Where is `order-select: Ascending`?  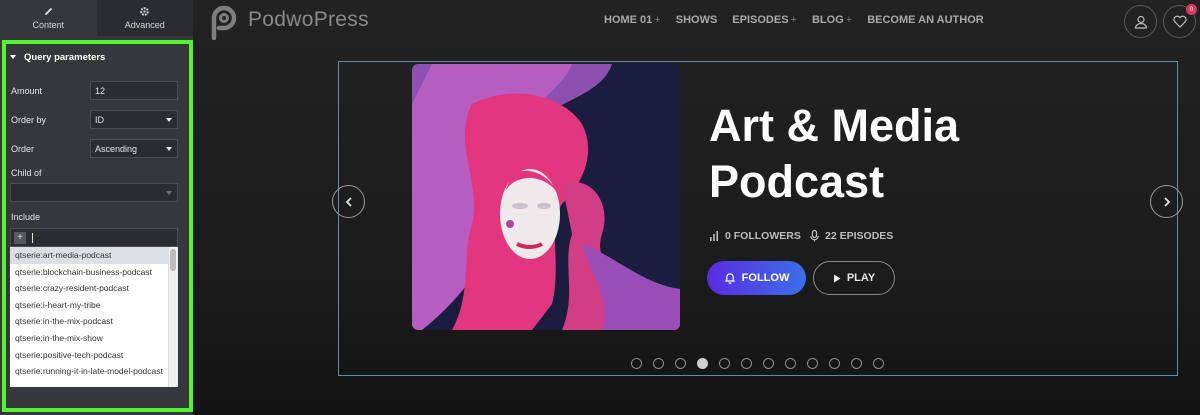
order-select: Ascending is located at coordinates (134, 148).